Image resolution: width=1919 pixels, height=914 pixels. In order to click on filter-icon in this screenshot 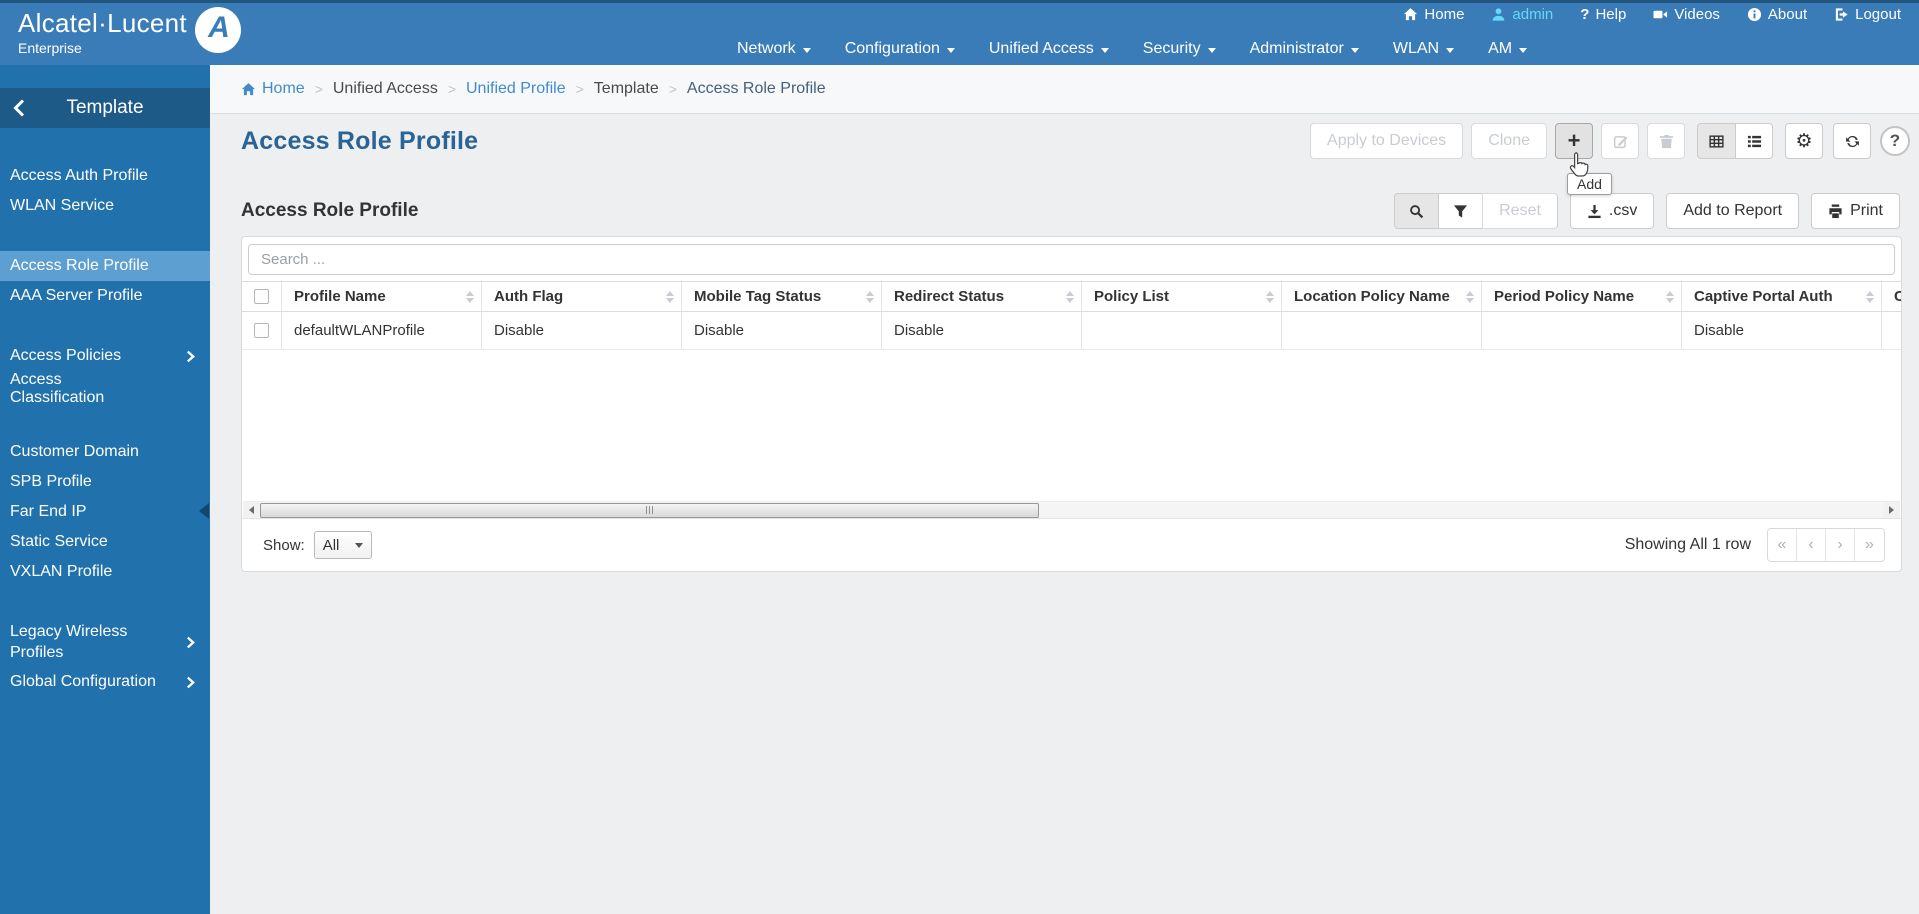, I will do `click(1460, 211)`.